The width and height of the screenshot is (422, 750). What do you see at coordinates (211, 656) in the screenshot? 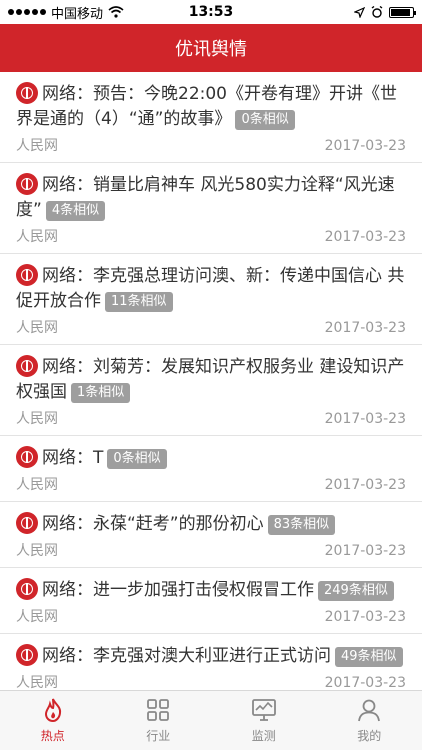
I see `news-title: 网络：李克强对澳大利亚进行正式访问 49条相似` at bounding box center [211, 656].